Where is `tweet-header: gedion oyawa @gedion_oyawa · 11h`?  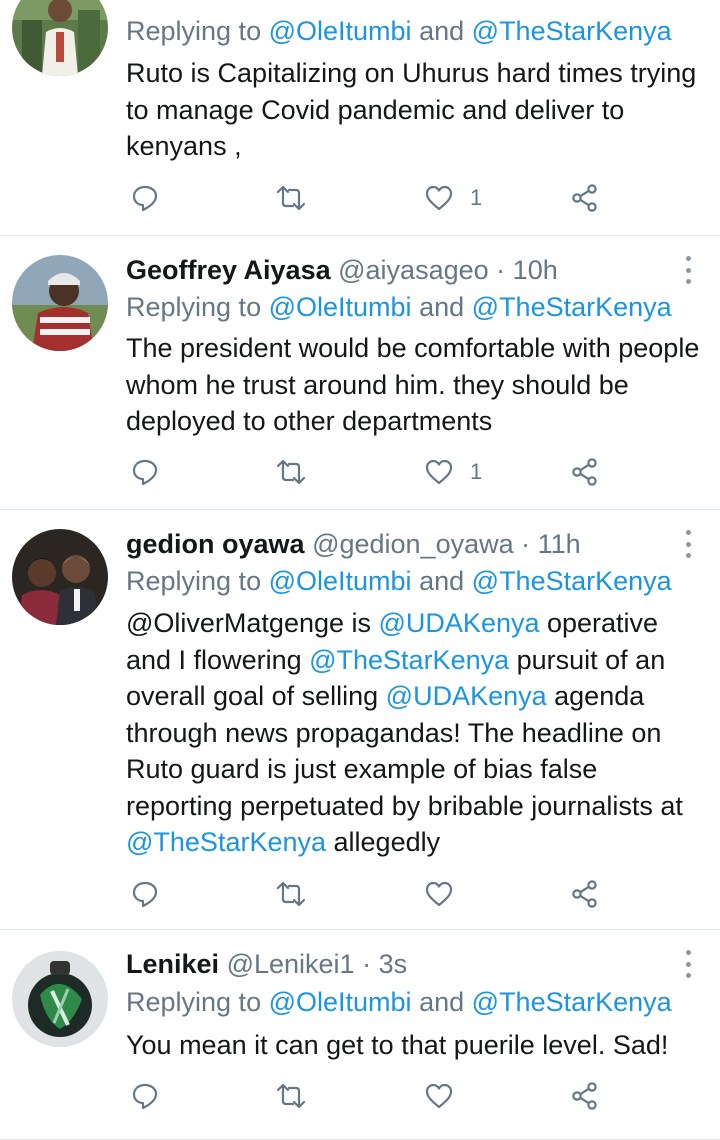 tweet-header: gedion oyawa @gedion_oyawa · 11h is located at coordinates (353, 544).